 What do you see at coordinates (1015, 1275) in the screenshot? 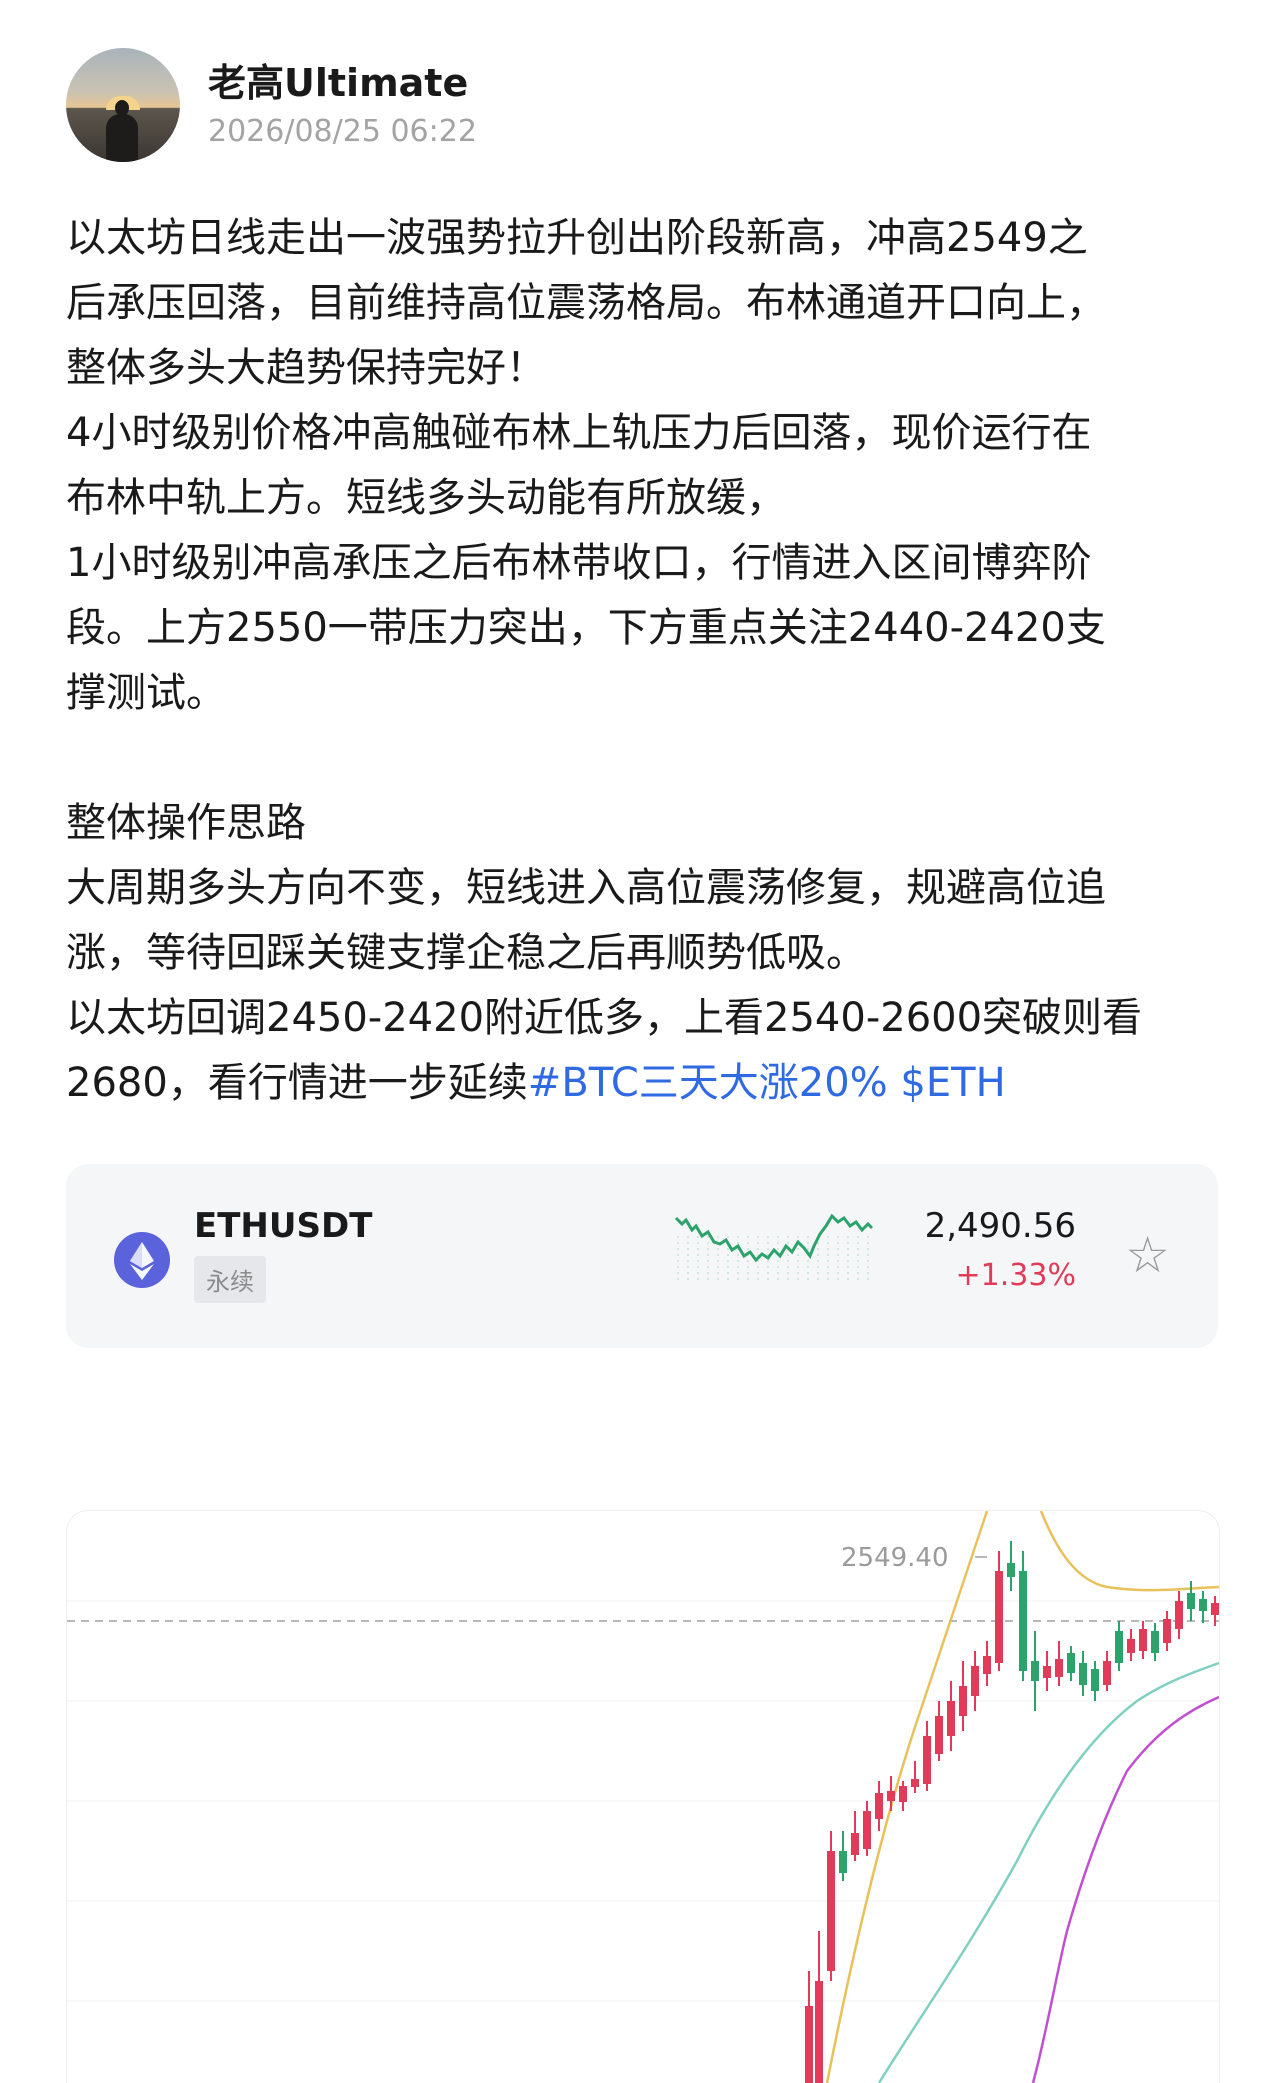
I see `ticker-change: +1.33%` at bounding box center [1015, 1275].